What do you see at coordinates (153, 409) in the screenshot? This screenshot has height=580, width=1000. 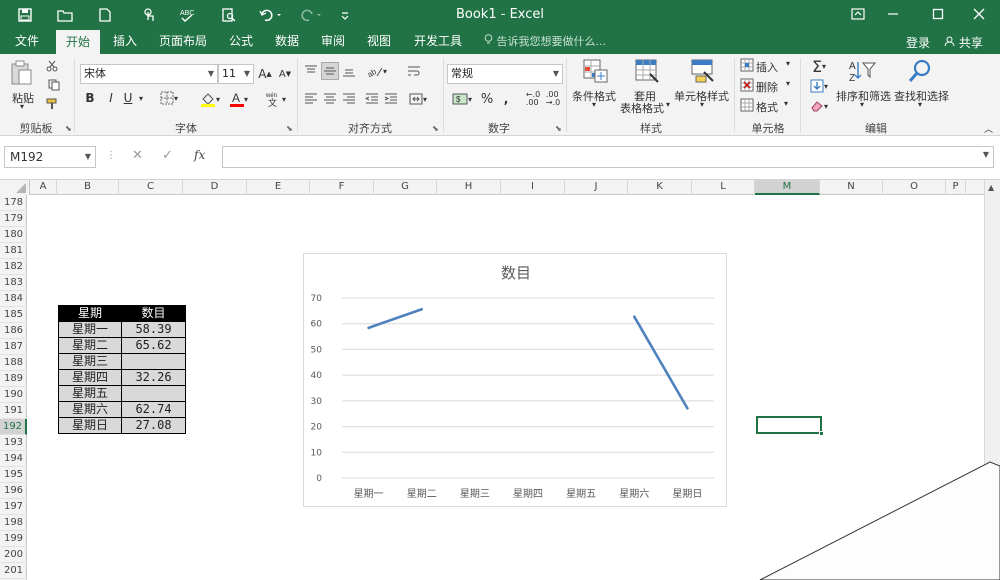 I see `table-cell: 62.74` at bounding box center [153, 409].